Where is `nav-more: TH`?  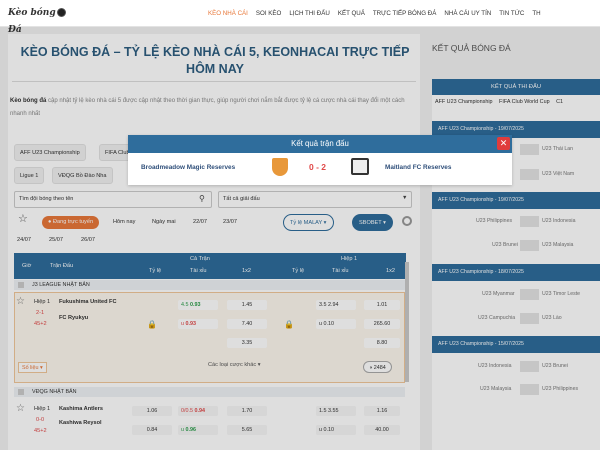 nav-more: TH is located at coordinates (536, 13).